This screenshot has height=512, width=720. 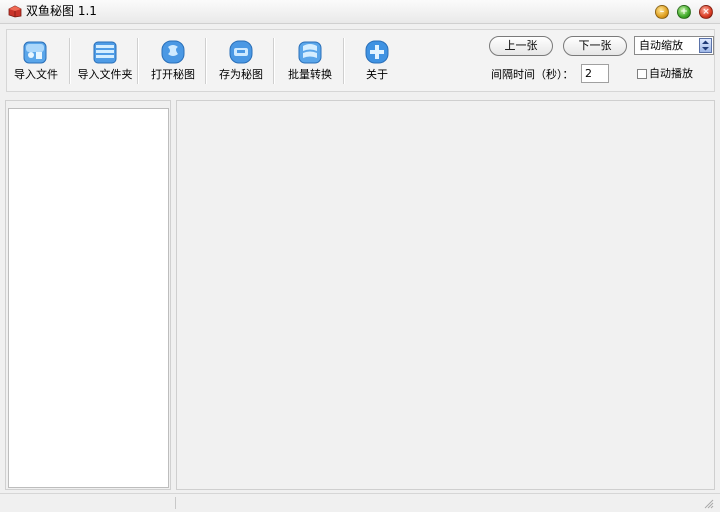 I want to click on batch-convert-icon, so click(x=310, y=52).